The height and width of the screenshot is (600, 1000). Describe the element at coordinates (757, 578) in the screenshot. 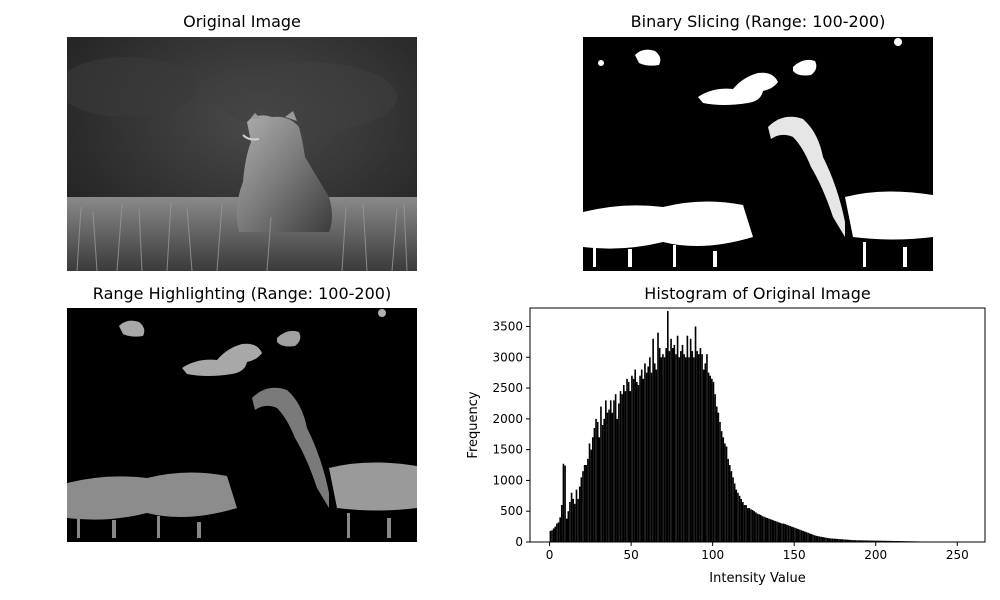

I see `x-axis-label: Intensity Value` at that location.